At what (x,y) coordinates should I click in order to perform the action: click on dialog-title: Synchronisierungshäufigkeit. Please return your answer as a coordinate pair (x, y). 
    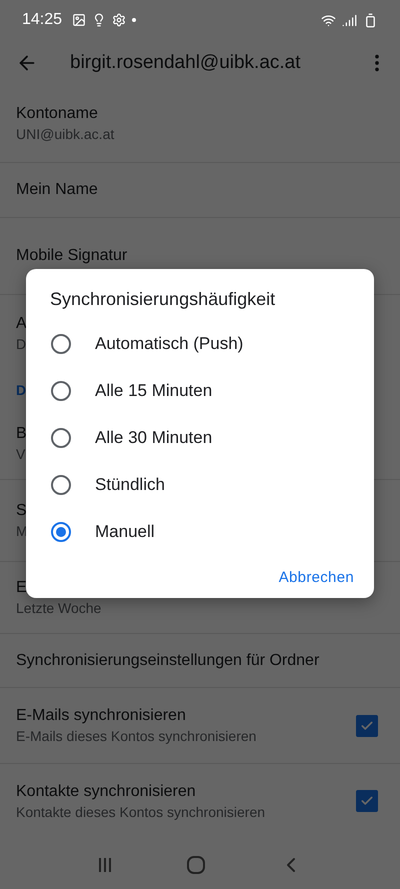
    Looking at the image, I should click on (163, 299).